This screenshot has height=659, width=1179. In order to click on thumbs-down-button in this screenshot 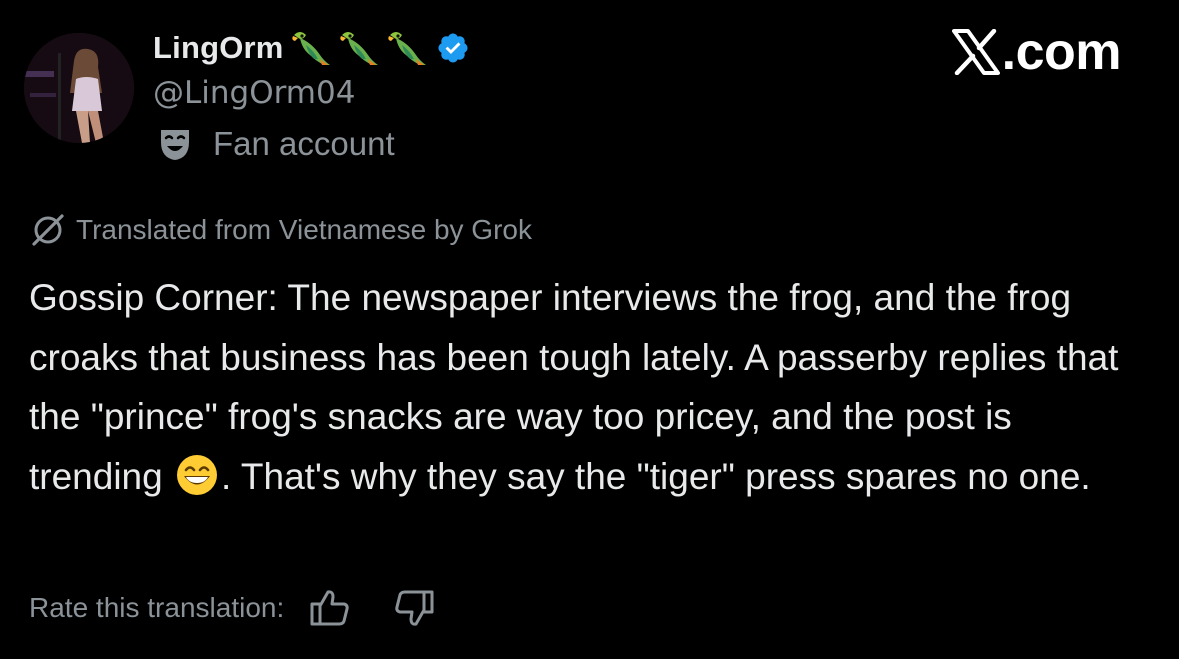, I will do `click(414, 608)`.